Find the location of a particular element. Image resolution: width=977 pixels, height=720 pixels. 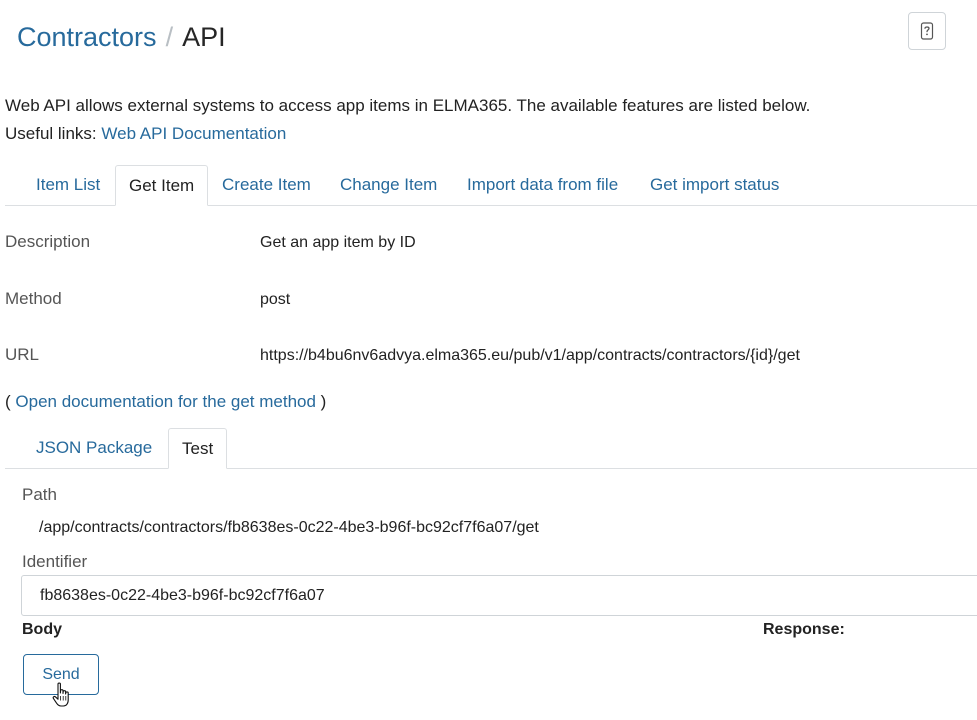

tab-test: Test is located at coordinates (198, 448).